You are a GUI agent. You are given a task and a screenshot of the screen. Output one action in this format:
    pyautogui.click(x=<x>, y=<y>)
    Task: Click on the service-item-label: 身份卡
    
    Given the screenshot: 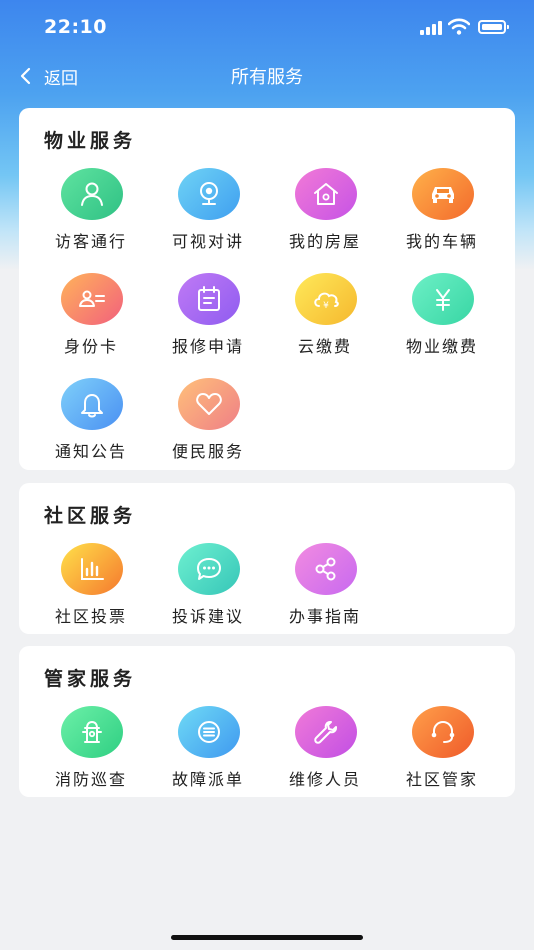 What is the action you would take?
    pyautogui.click(x=90, y=346)
    